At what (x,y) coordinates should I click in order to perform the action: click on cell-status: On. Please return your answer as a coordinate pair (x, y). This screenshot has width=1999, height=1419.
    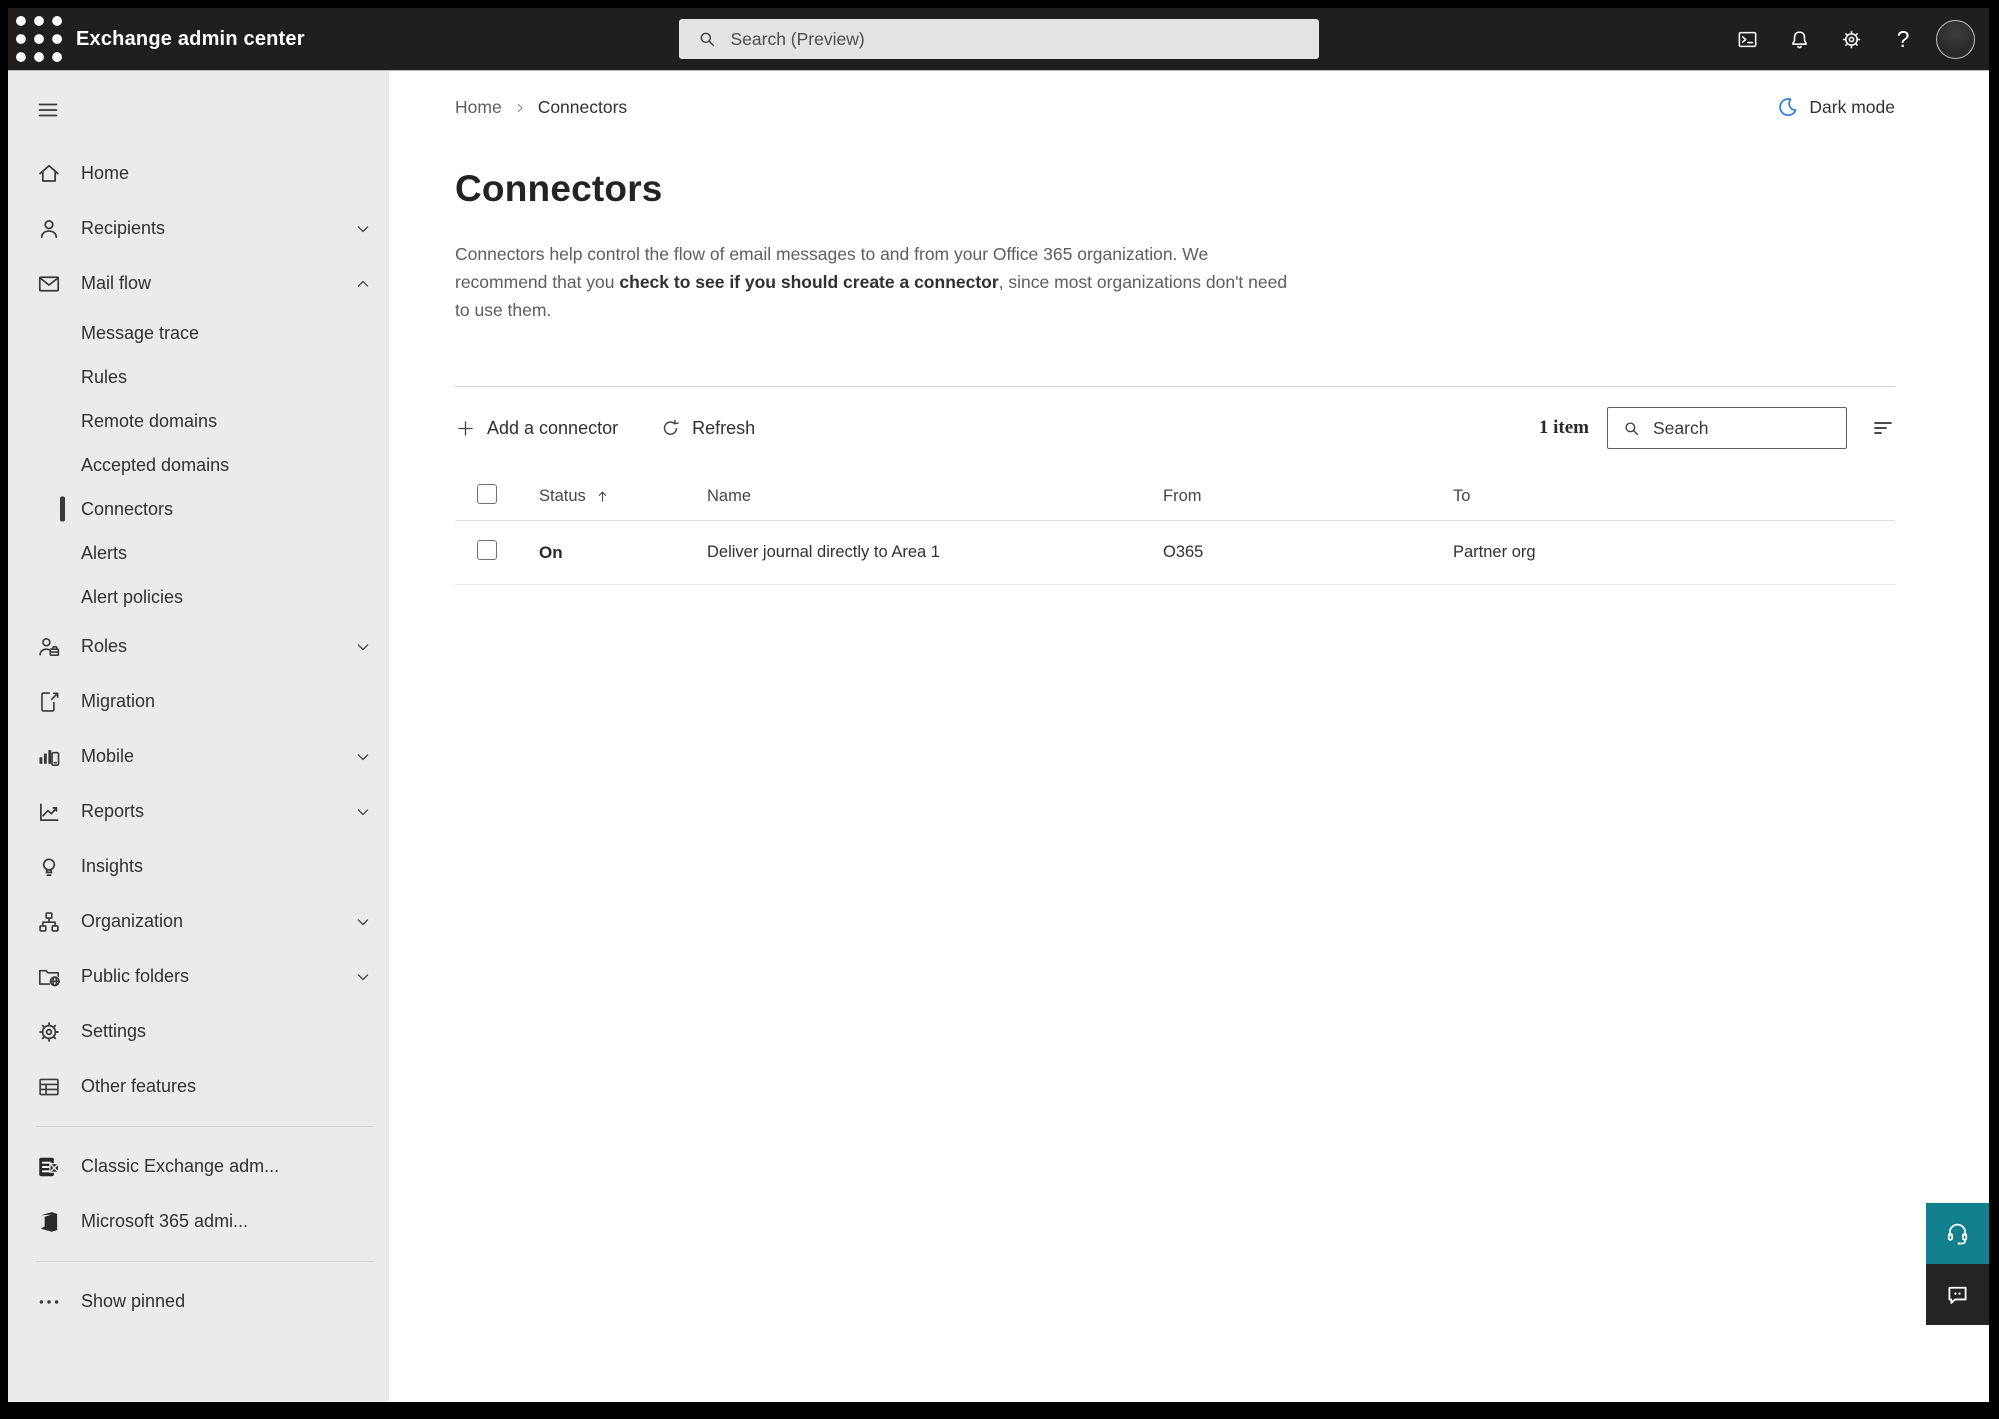
    Looking at the image, I should click on (551, 552).